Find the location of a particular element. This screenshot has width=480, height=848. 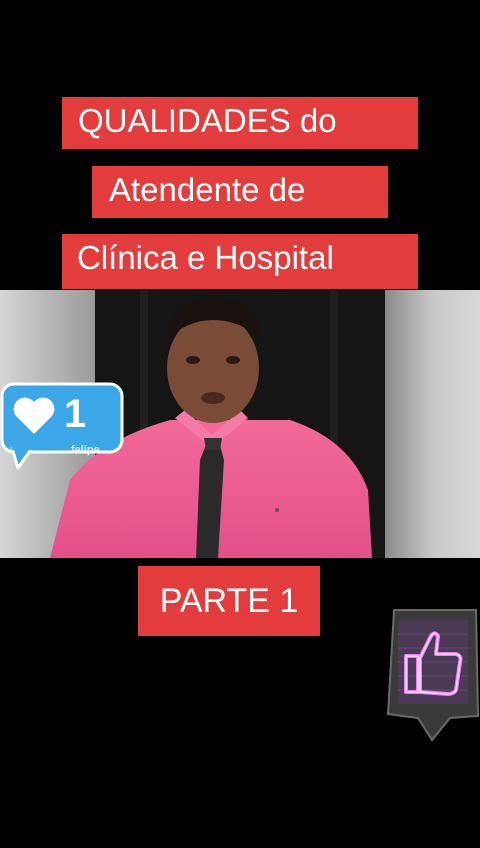

video-watermark: …felipe is located at coordinates (80, 450).